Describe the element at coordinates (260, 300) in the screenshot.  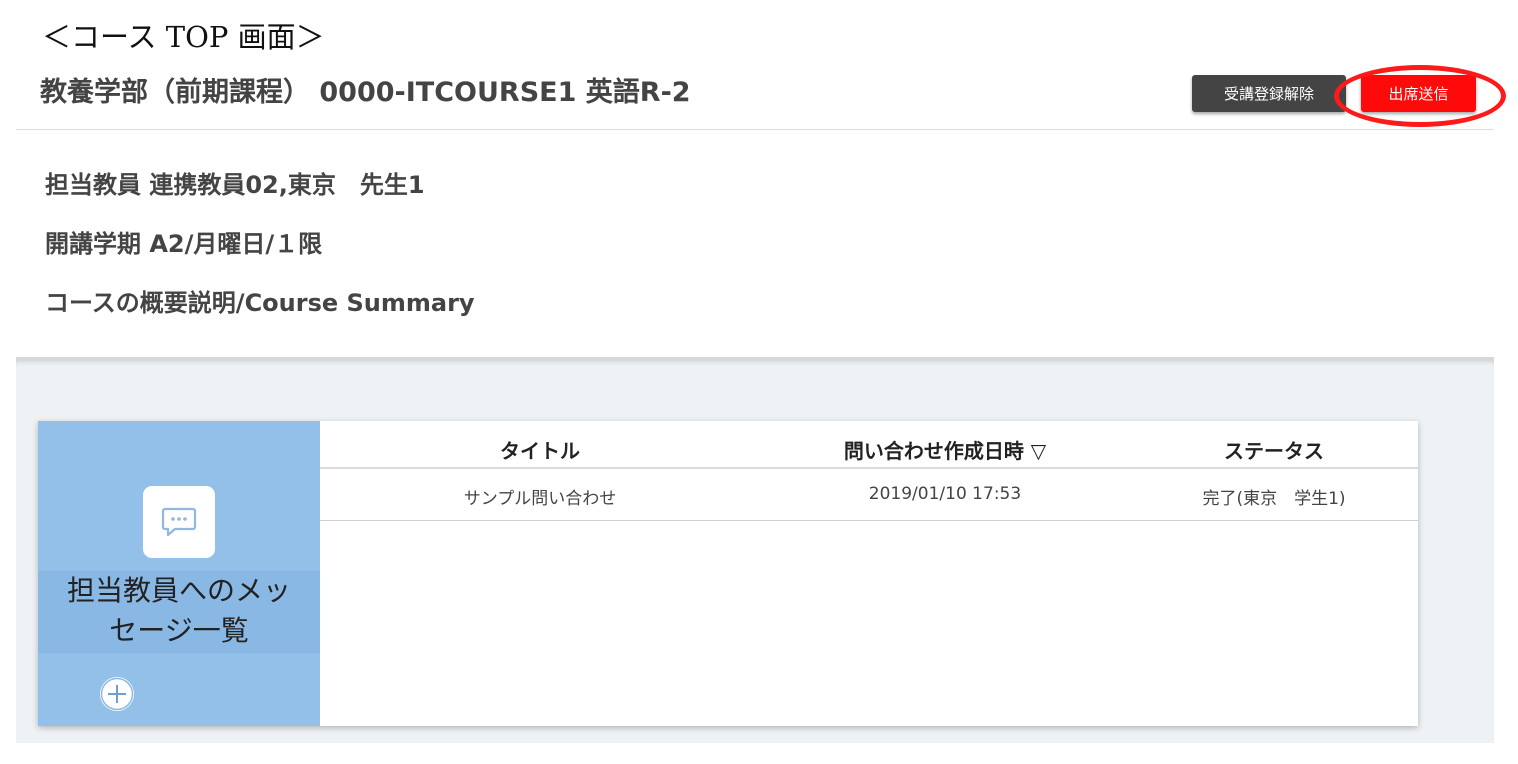
I see `course-summary-link: コースの概要説明/Course Summary` at that location.